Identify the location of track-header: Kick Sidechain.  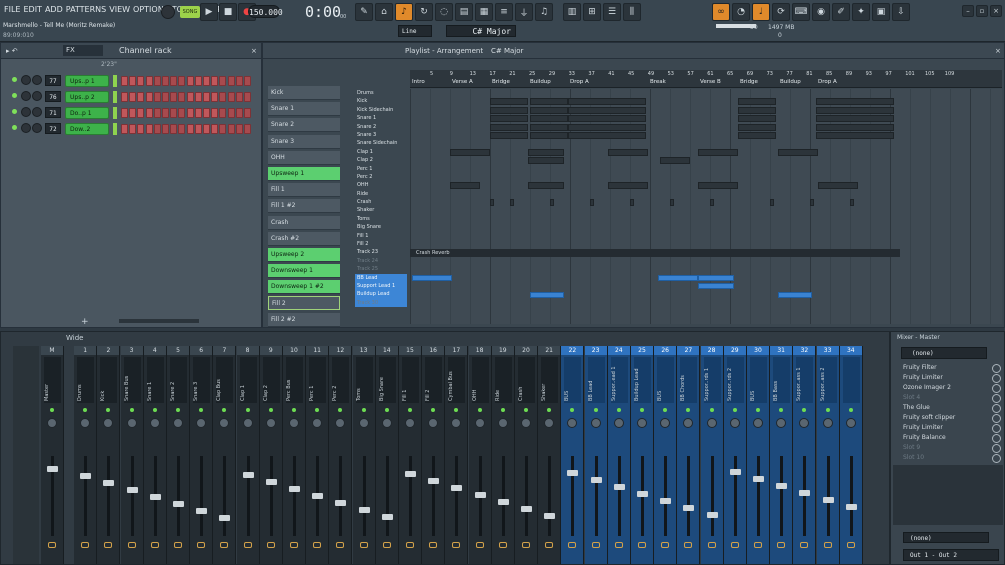
(381, 110).